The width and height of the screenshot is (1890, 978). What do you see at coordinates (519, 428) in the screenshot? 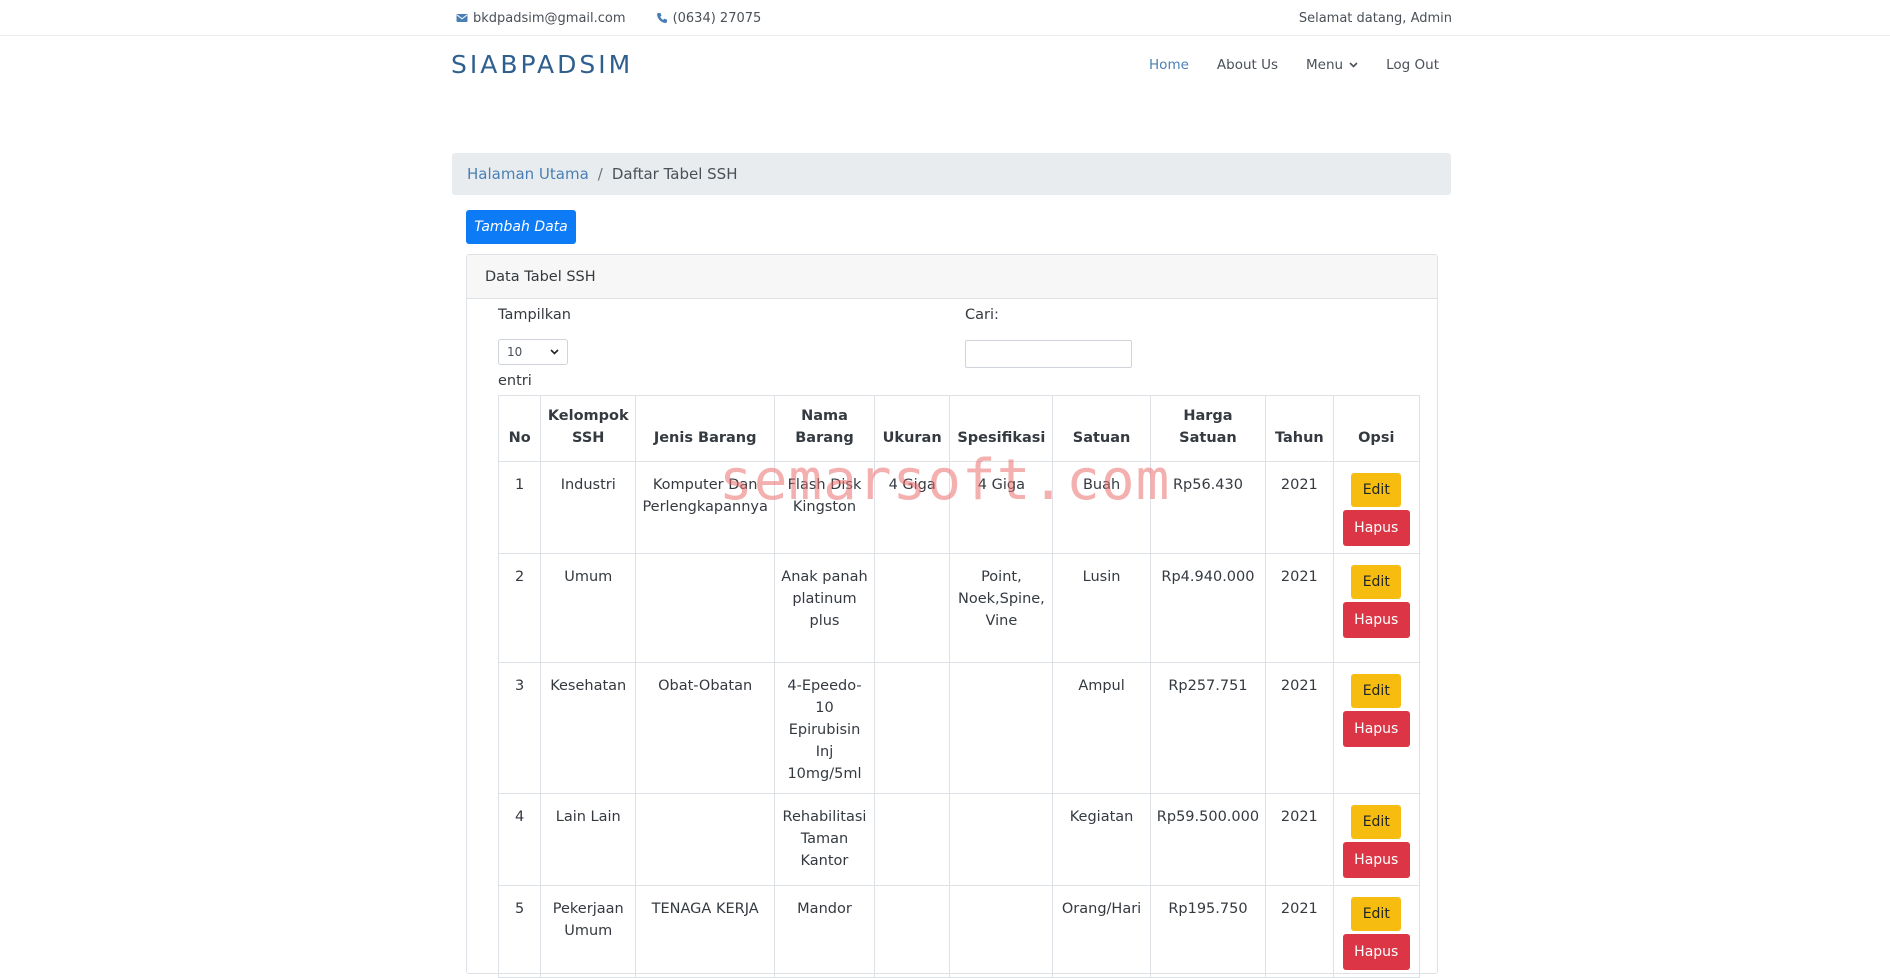
I see `col-header-no: No` at bounding box center [519, 428].